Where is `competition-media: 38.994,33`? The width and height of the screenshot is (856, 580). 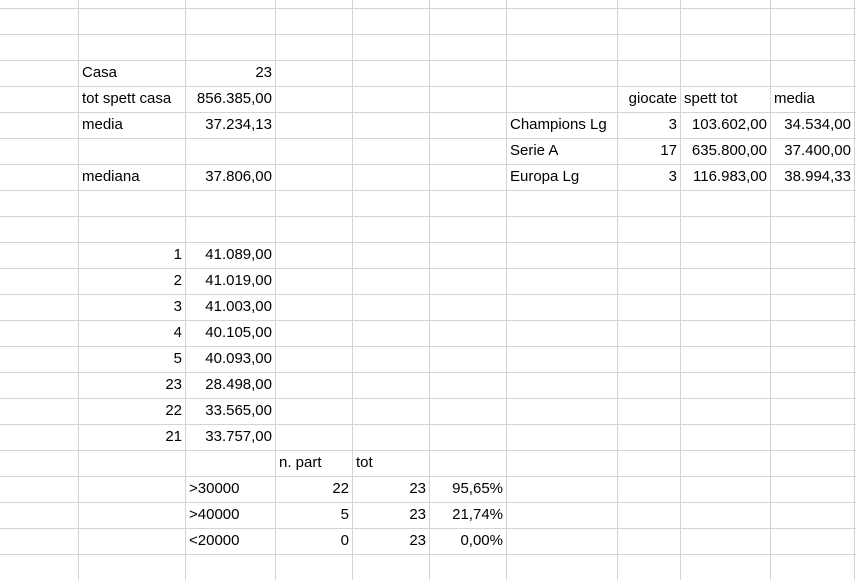 competition-media: 38.994,33 is located at coordinates (812, 177).